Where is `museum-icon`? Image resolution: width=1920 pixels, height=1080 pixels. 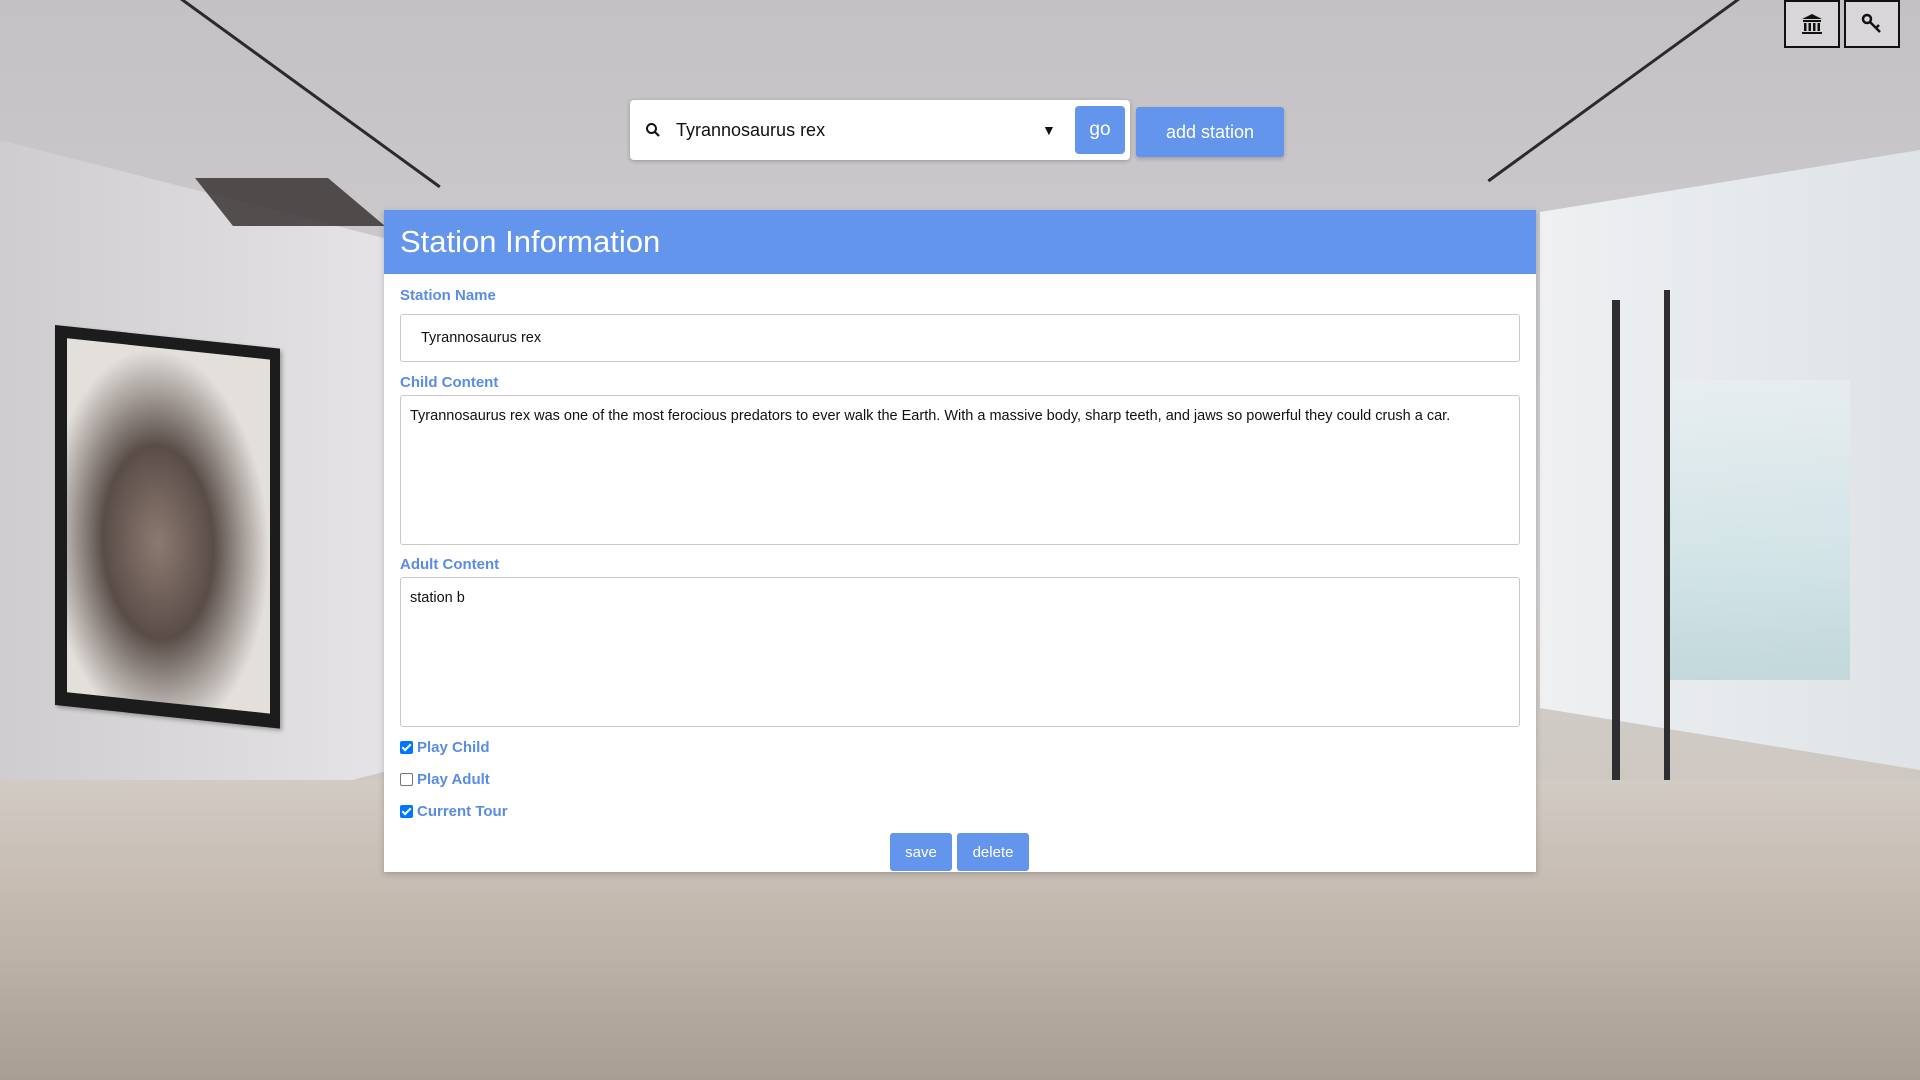
museum-icon is located at coordinates (1812, 24).